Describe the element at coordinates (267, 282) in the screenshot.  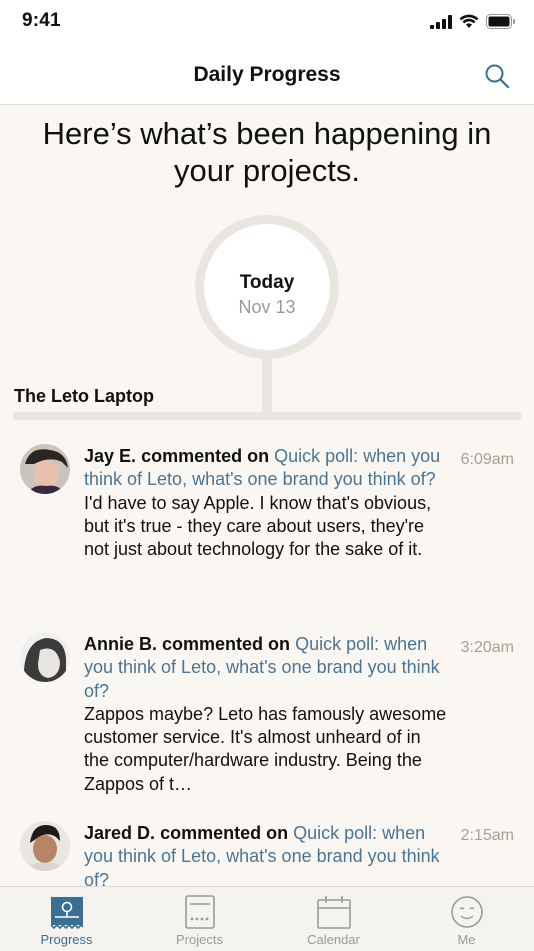
I see `date-today-label: Today` at that location.